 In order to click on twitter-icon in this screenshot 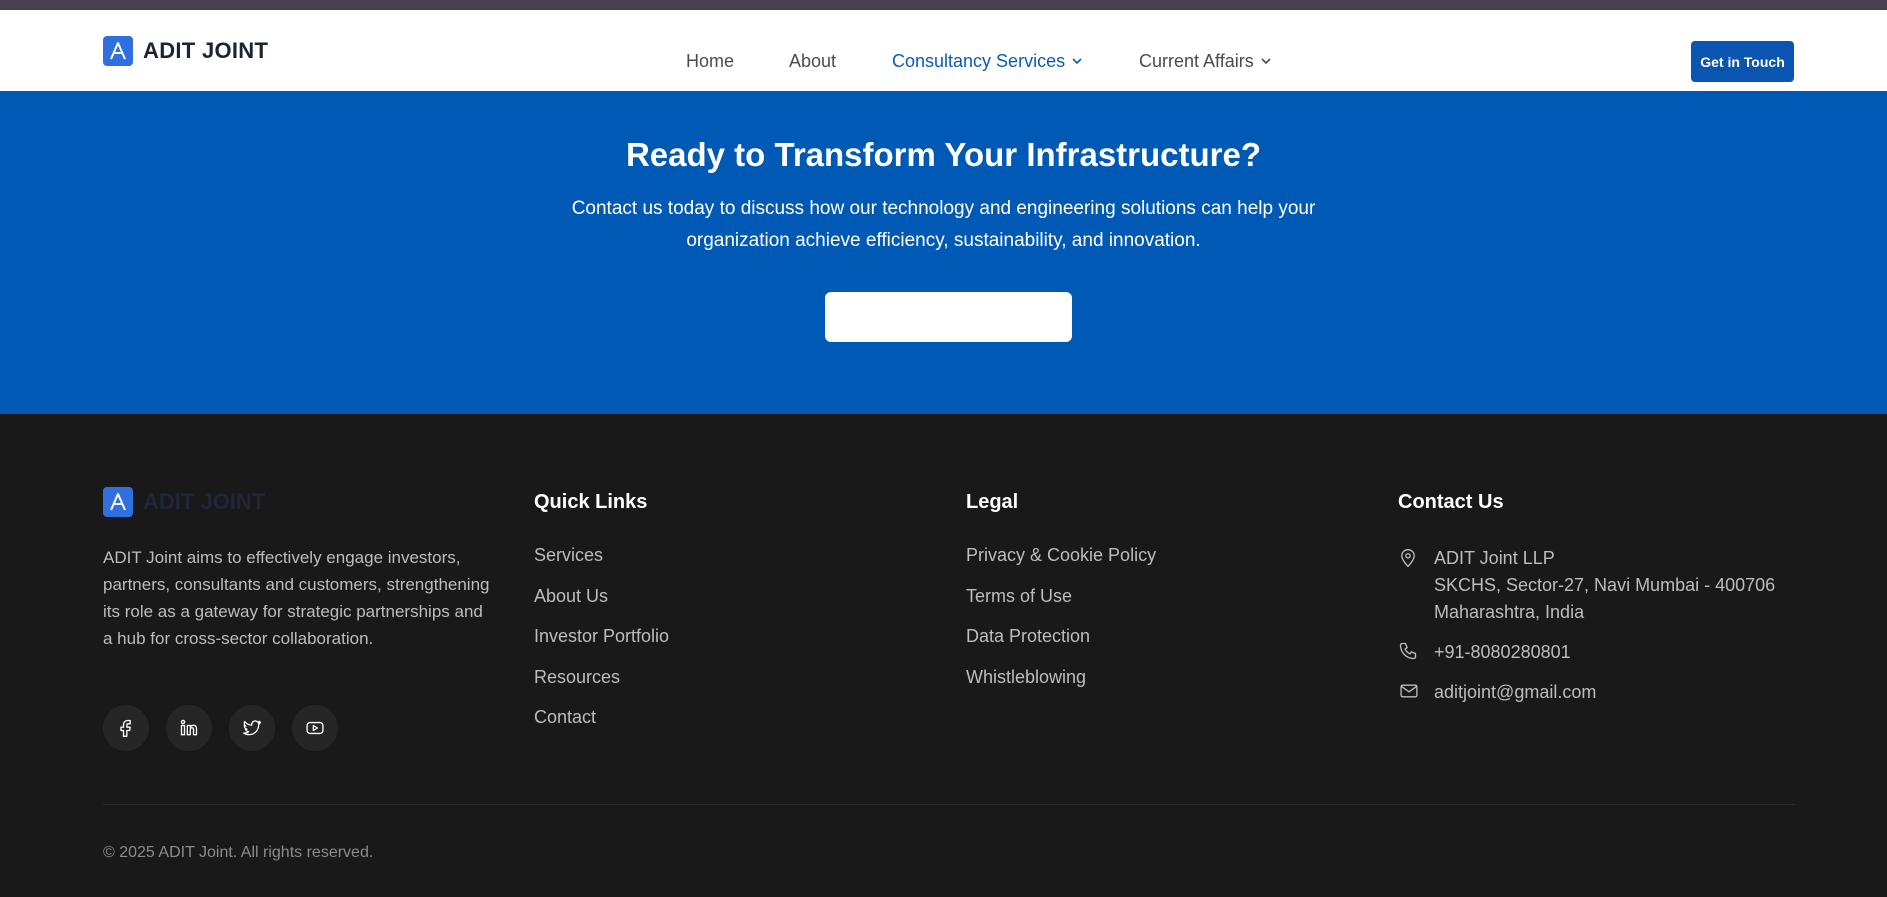, I will do `click(252, 728)`.